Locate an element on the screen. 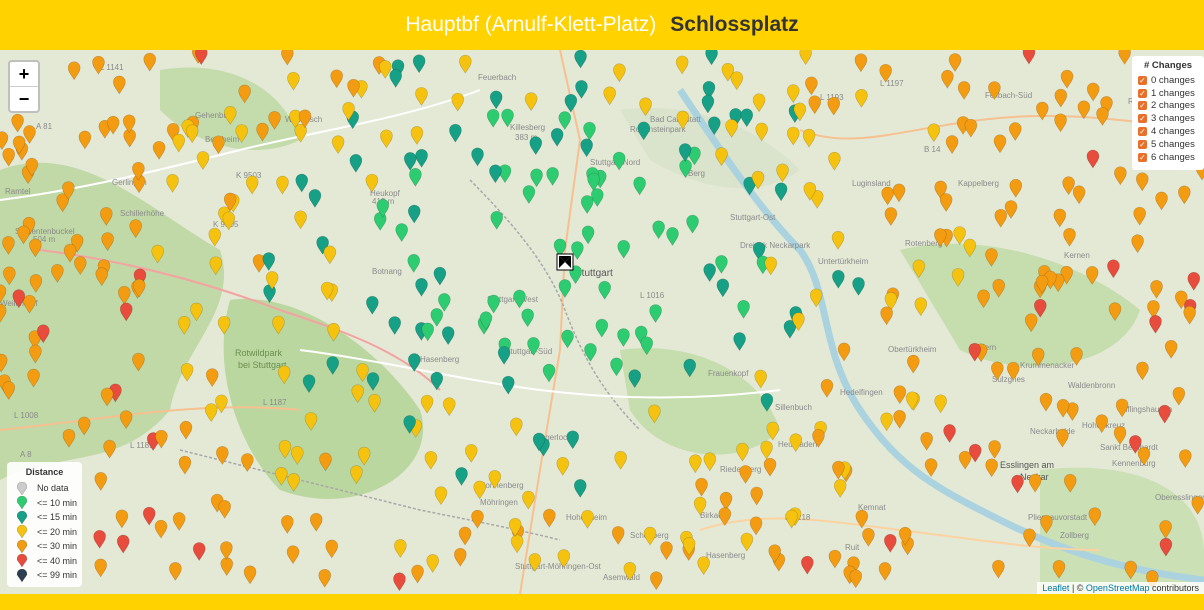 The height and width of the screenshot is (610, 1204). legend-row: <= 99 min is located at coordinates (44, 575).